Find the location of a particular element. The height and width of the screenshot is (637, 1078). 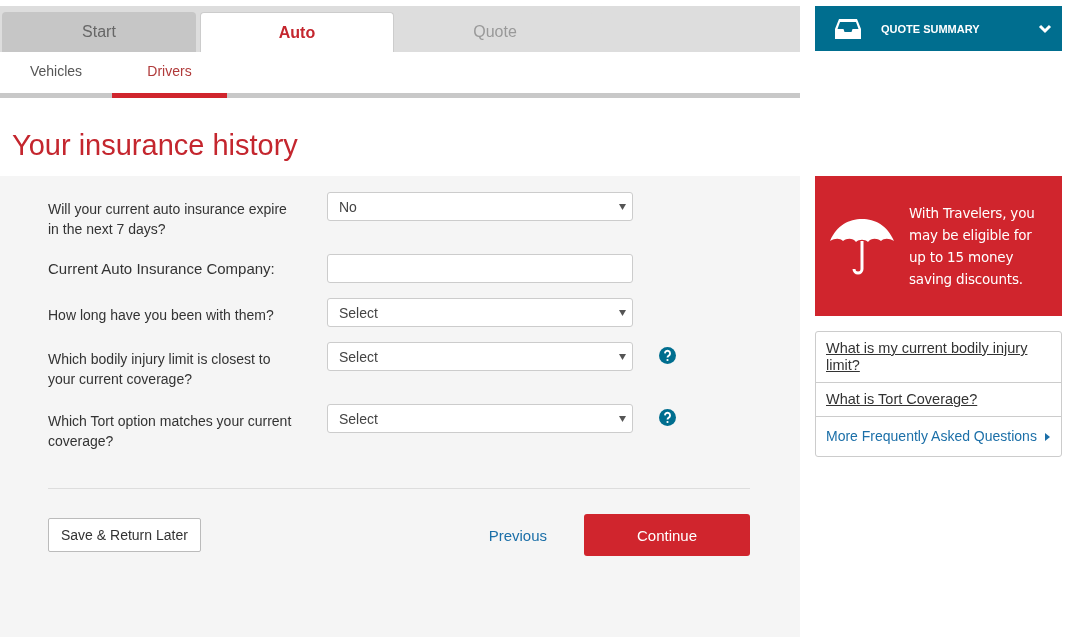

faq-link: What is Tort Coverage? is located at coordinates (938, 399).